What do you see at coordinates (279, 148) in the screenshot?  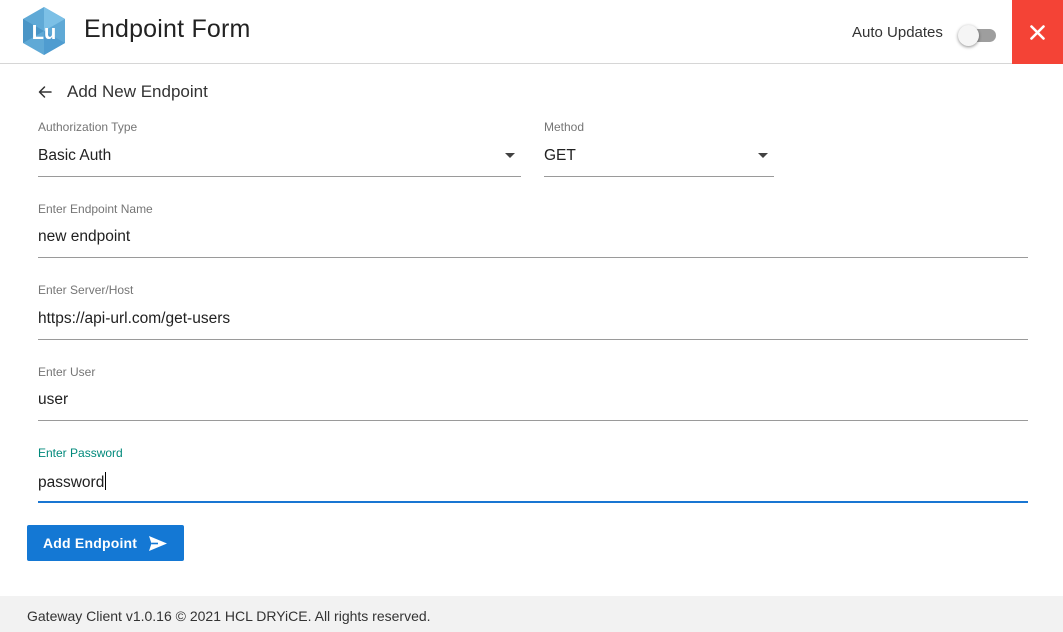 I see `authorization-type-select: Authorization Type Basic Auth` at bounding box center [279, 148].